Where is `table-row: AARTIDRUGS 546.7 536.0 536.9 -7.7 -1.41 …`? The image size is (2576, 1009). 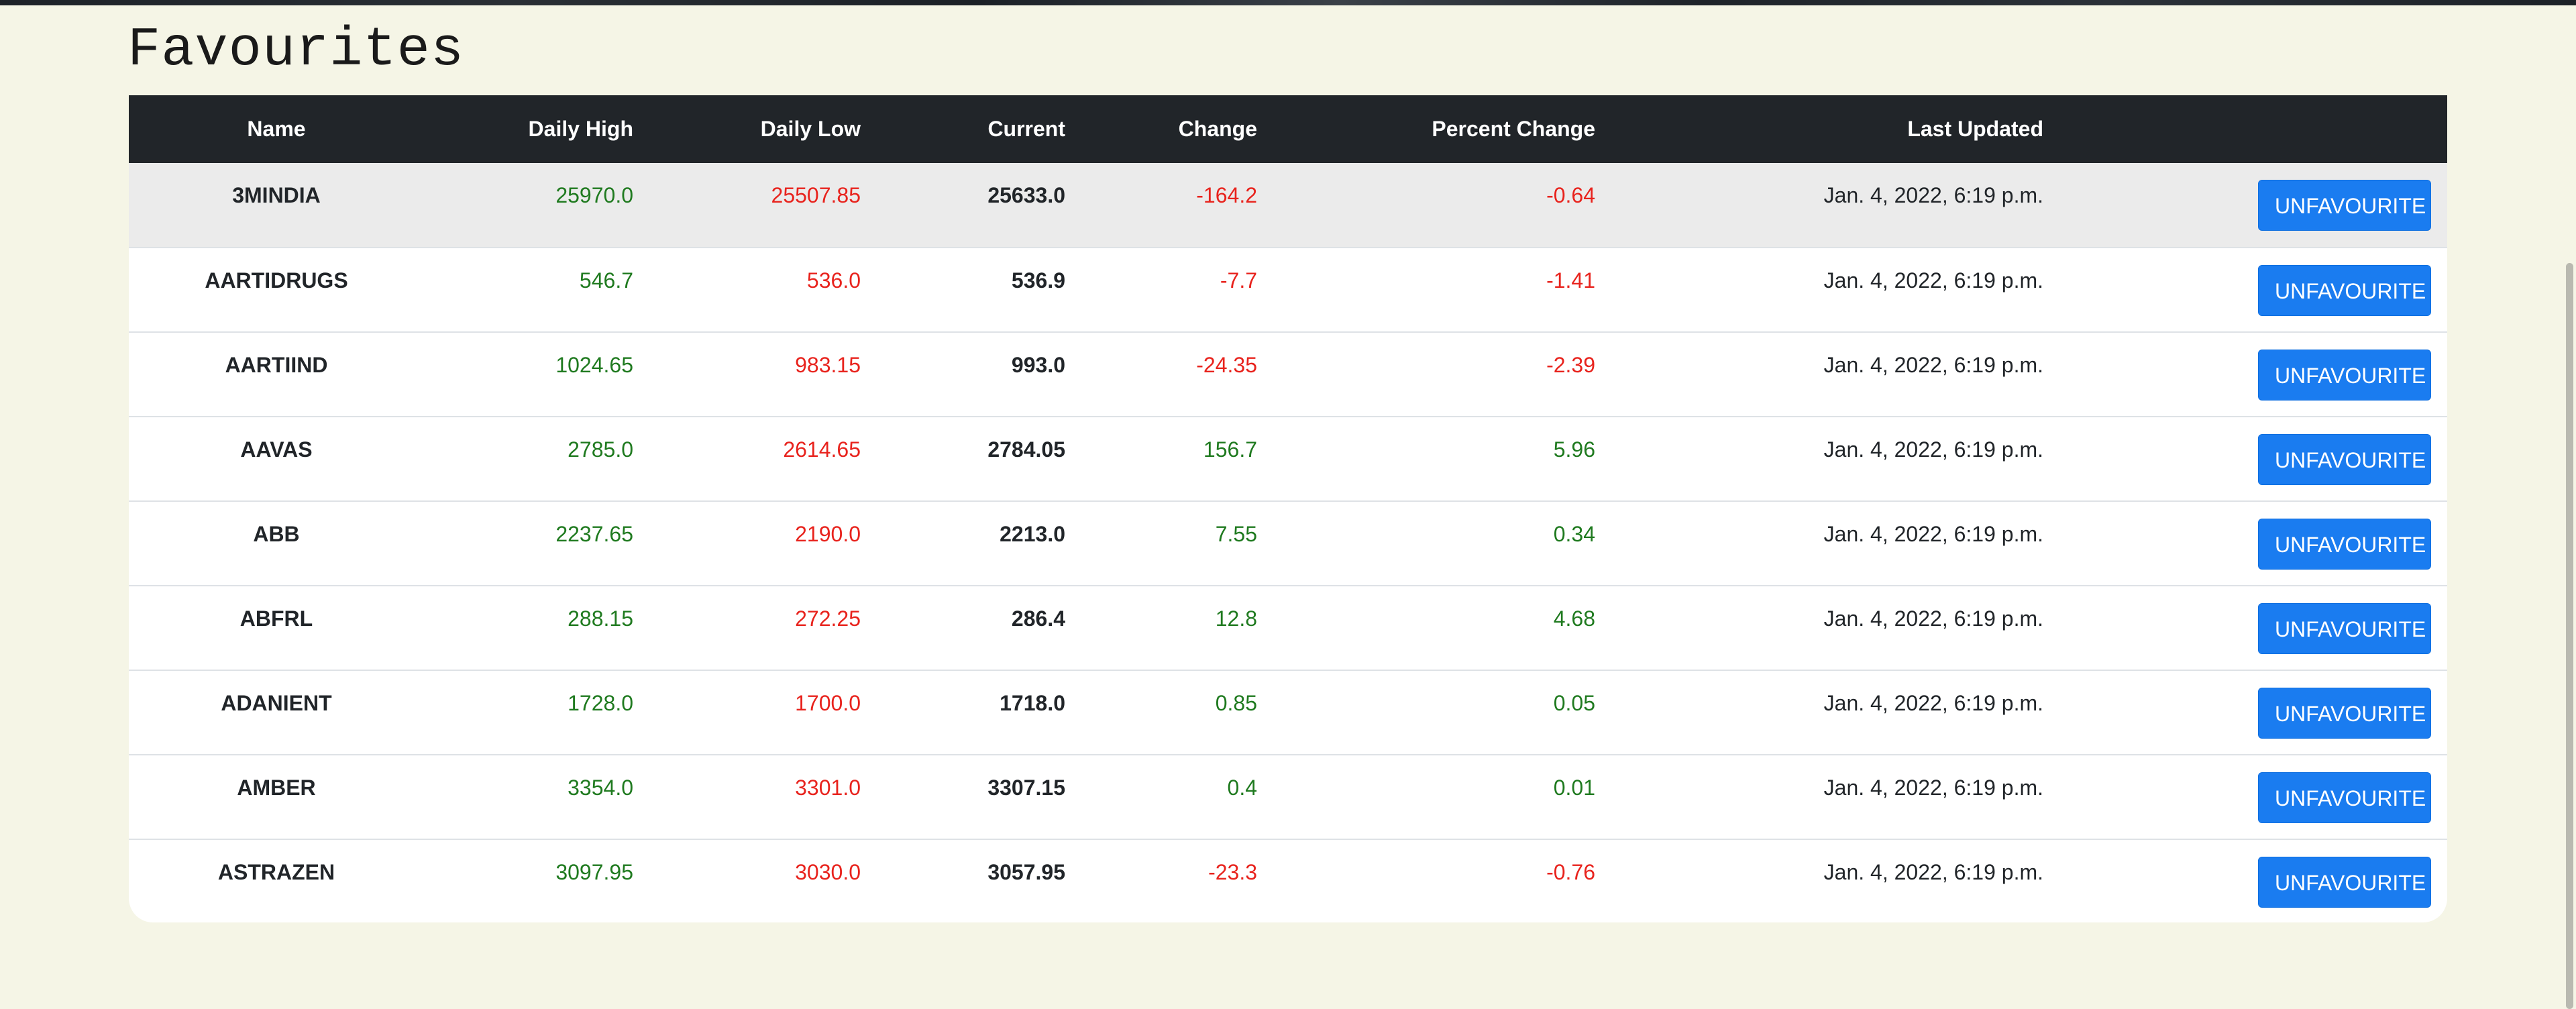
table-row: AARTIDRUGS 546.7 536.0 536.9 -7.7 -1.41 … is located at coordinates (1288, 290).